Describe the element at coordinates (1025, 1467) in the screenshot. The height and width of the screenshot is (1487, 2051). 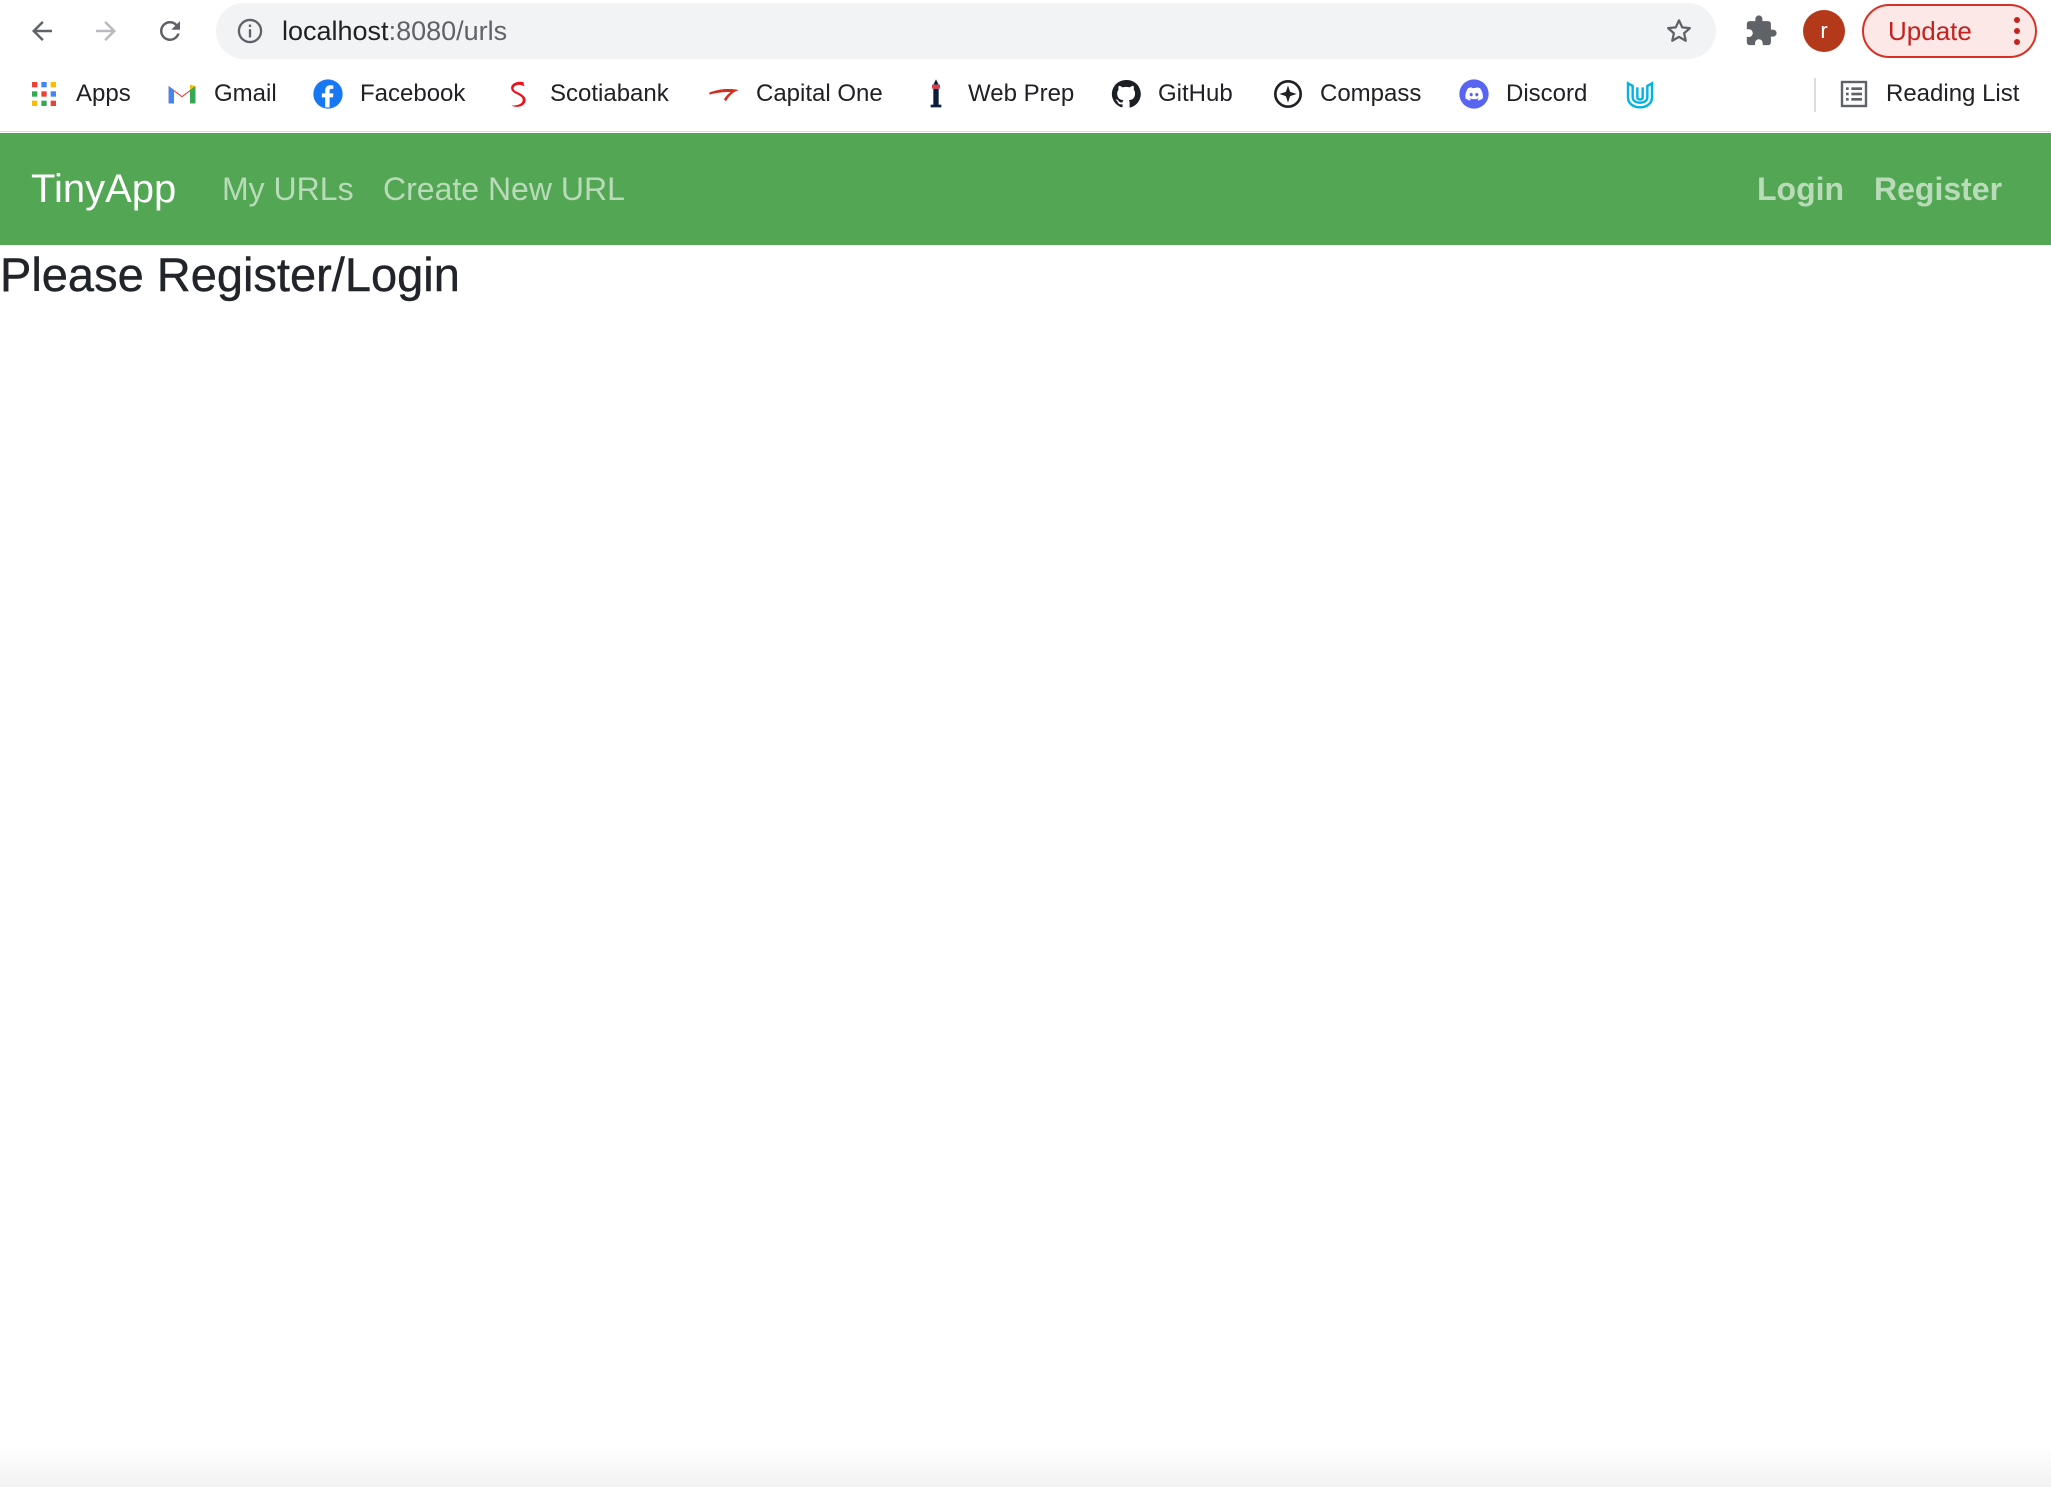
I see `window-bottom-edge` at that location.